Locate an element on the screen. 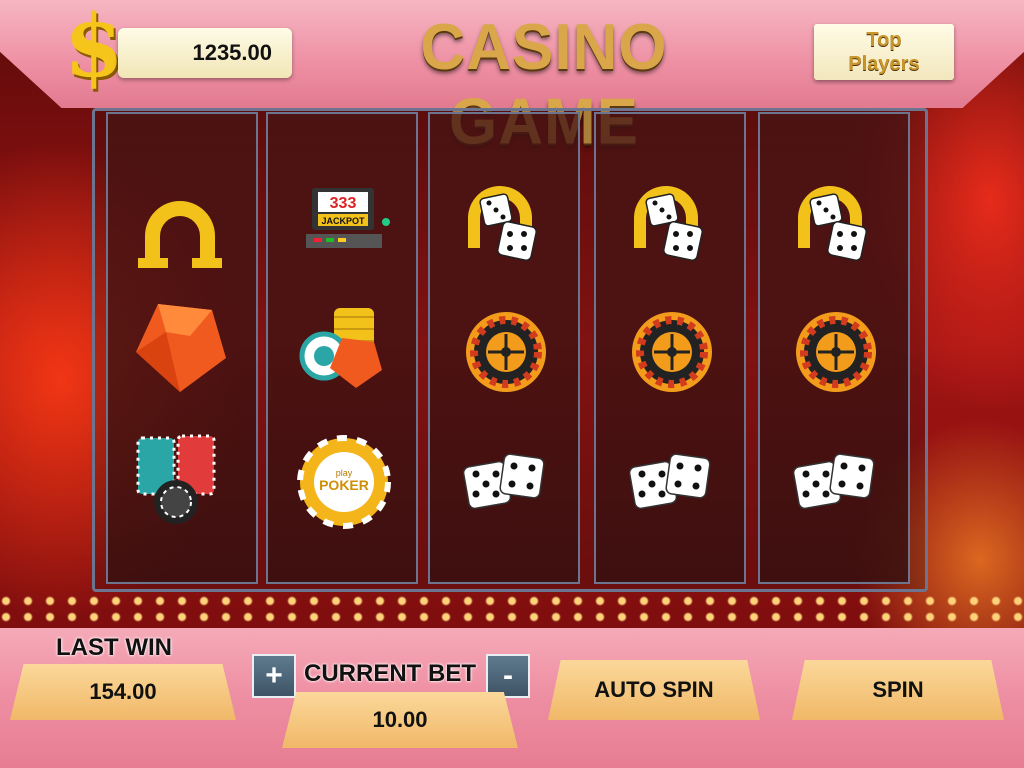 Image resolution: width=1024 pixels, height=768 pixels. poker-chip-icon: play POKER is located at coordinates (344, 482).